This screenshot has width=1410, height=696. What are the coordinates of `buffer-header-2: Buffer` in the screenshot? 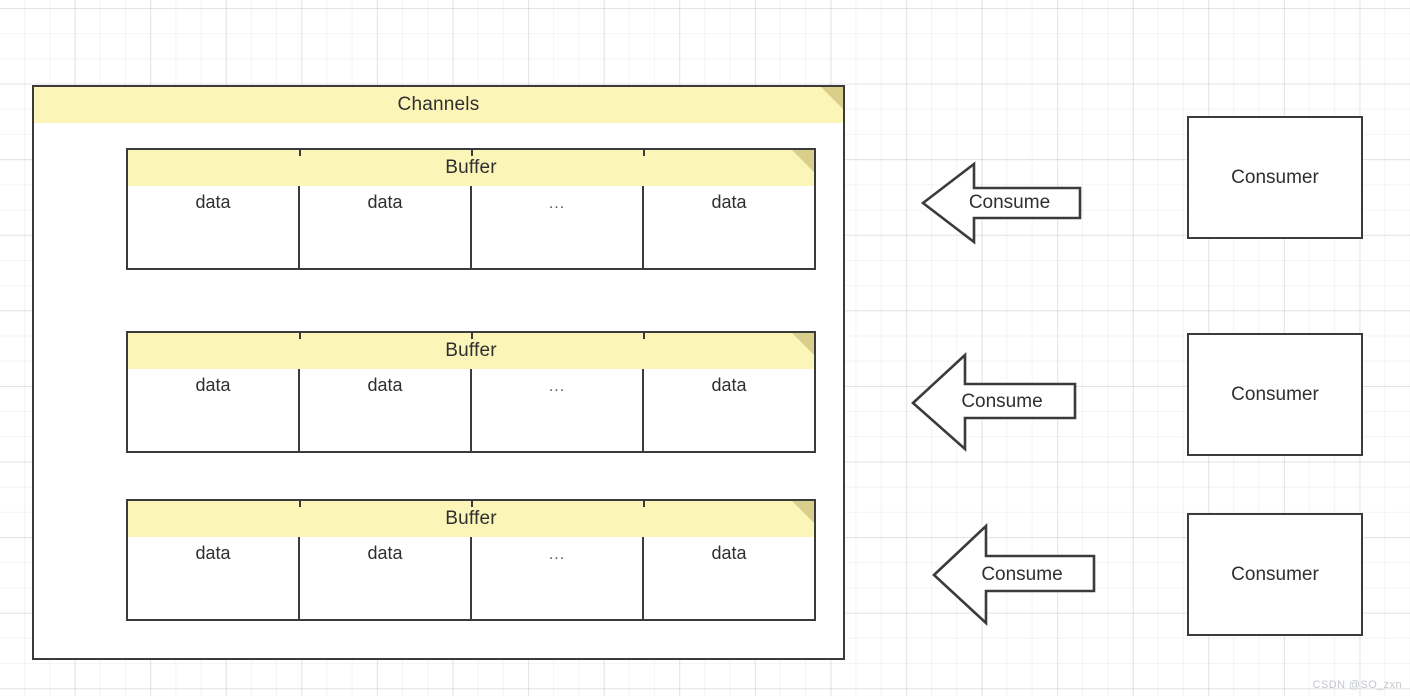 It's located at (471, 351).